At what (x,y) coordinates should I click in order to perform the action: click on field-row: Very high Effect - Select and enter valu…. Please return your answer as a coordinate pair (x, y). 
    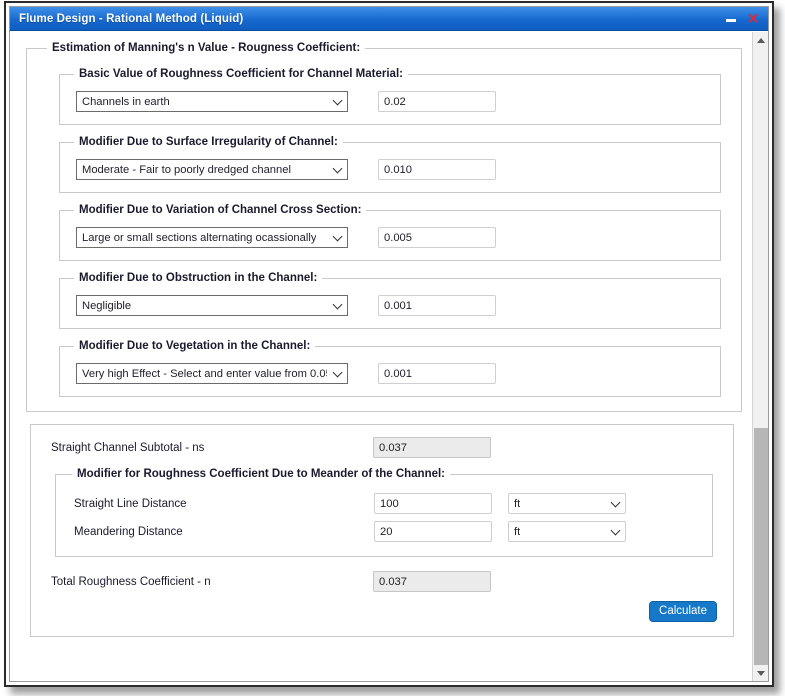
    Looking at the image, I should click on (390, 373).